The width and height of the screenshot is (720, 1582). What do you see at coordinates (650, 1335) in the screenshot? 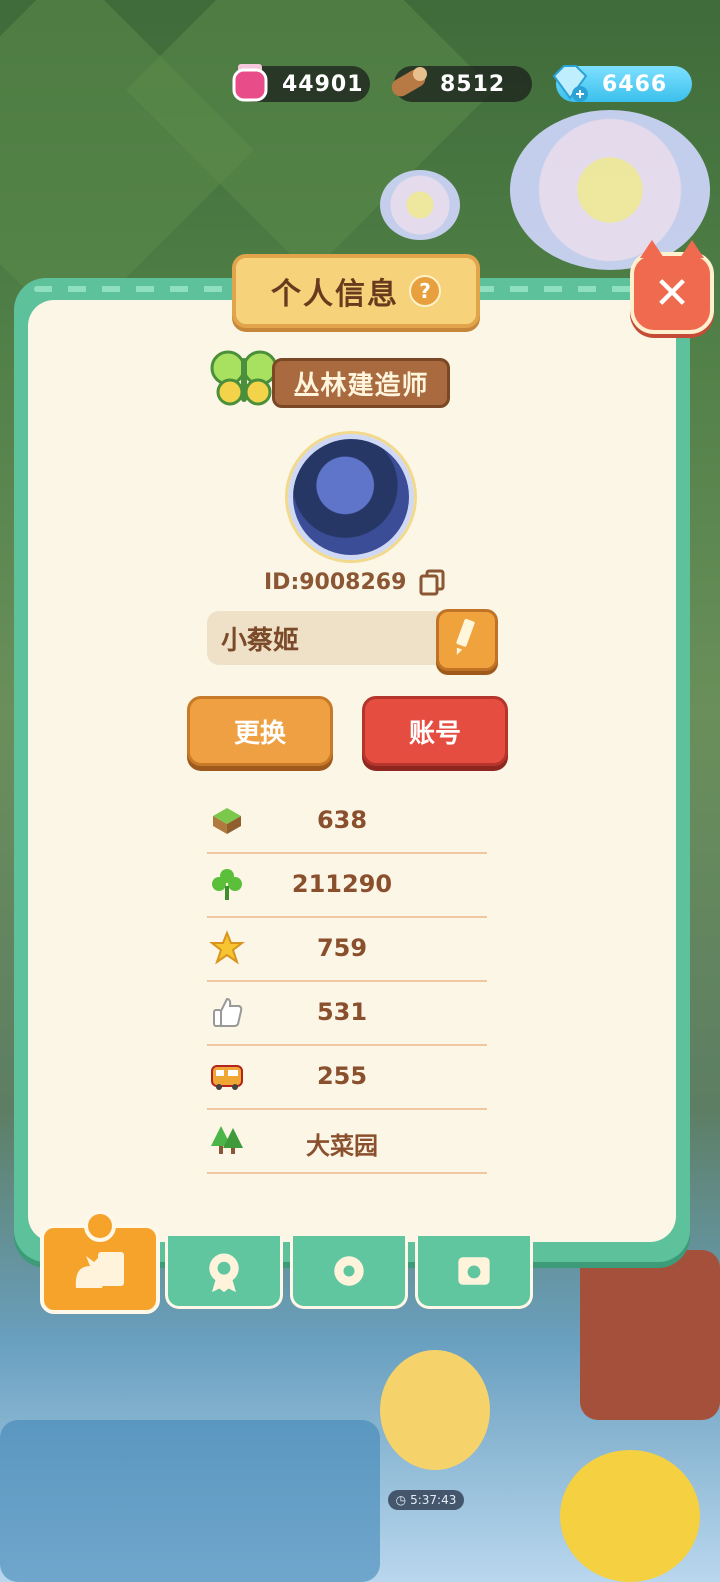
I see `shop-building` at bounding box center [650, 1335].